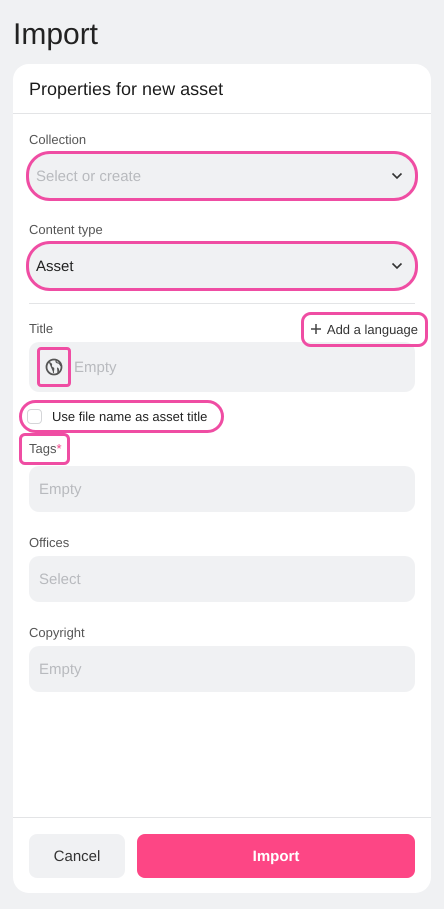 This screenshot has width=444, height=909. What do you see at coordinates (41, 329) in the screenshot?
I see `field-label: Title` at bounding box center [41, 329].